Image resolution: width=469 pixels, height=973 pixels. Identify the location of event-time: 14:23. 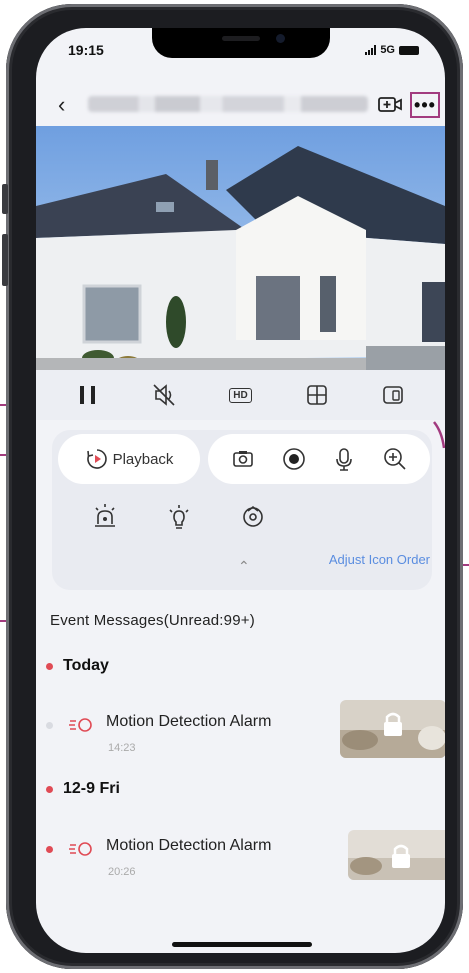
(122, 748).